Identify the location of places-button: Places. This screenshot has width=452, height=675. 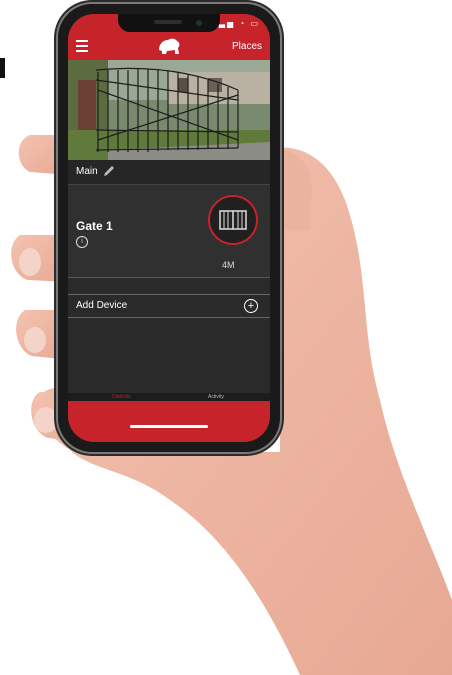
(247, 46).